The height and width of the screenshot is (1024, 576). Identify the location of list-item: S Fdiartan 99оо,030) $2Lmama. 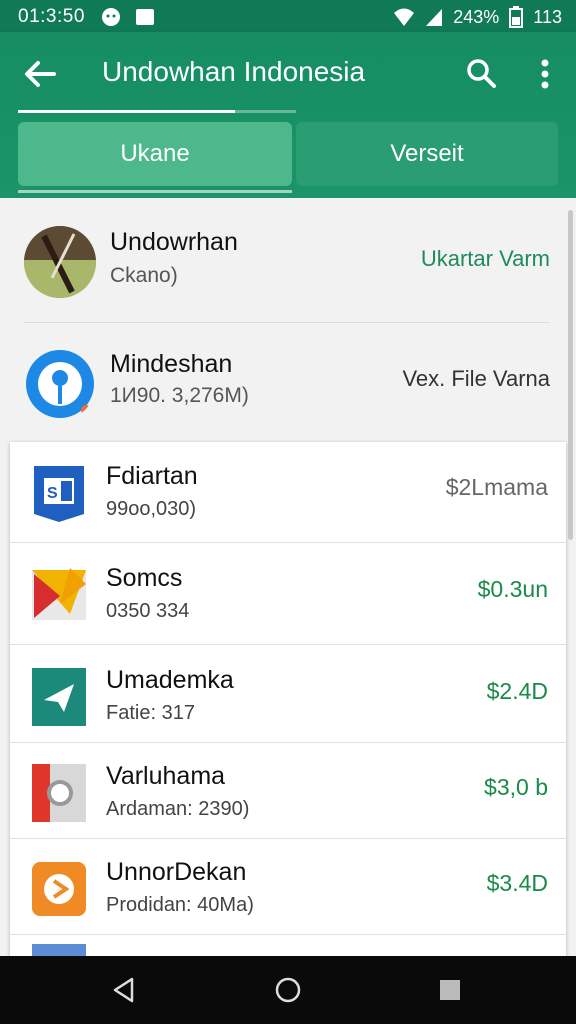
(288, 492).